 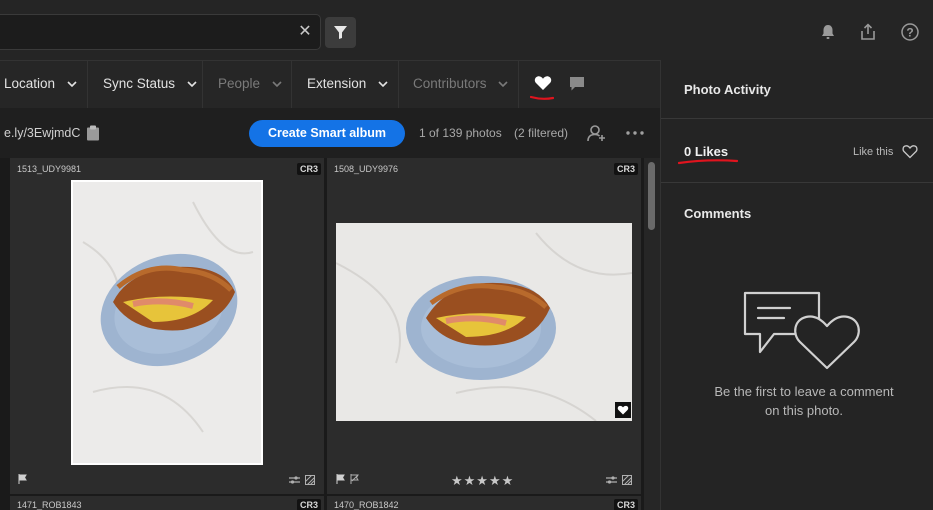 I want to click on filter-location: Location, so click(x=44, y=84).